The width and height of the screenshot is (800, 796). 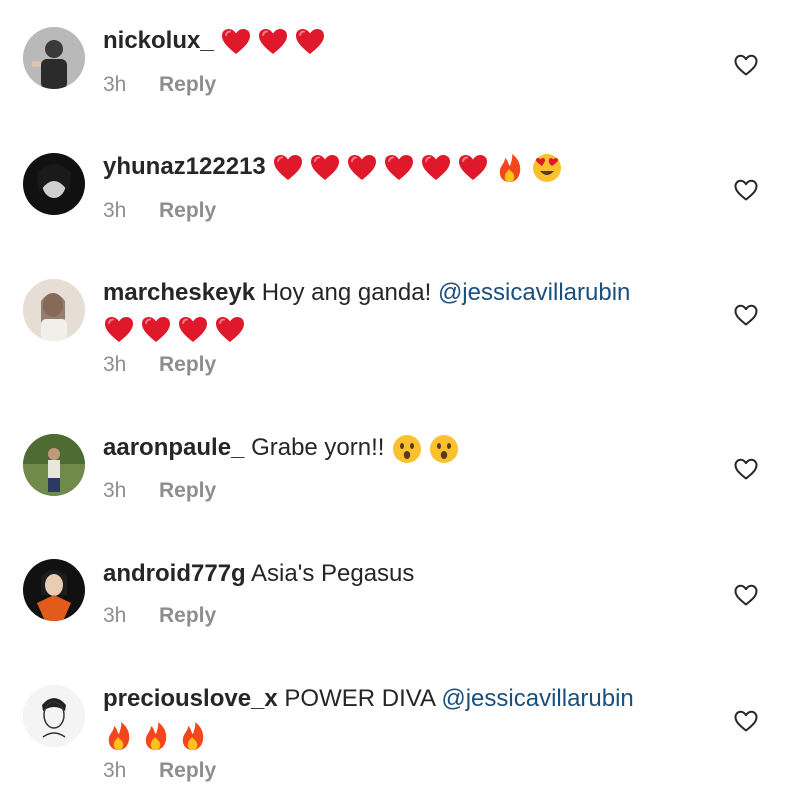 What do you see at coordinates (179, 292) in the screenshot?
I see `comment-username: marcheskeyk` at bounding box center [179, 292].